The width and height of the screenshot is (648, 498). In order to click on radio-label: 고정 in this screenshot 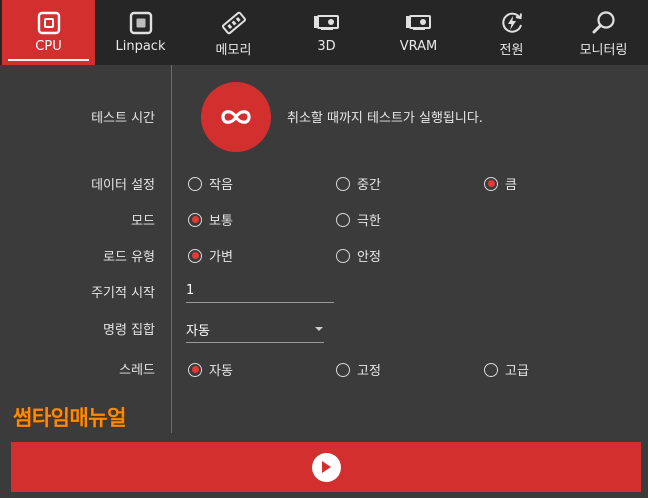, I will do `click(369, 371)`.